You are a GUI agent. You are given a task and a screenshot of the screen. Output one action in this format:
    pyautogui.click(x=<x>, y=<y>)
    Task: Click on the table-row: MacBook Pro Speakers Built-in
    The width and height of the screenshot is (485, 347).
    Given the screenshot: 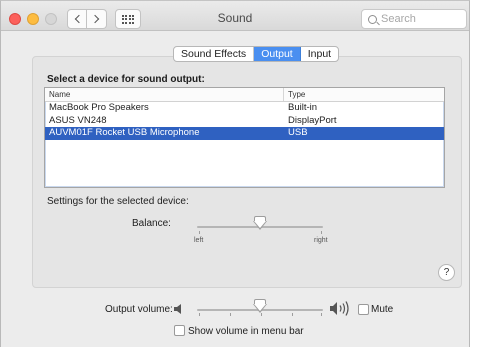 What is the action you would take?
    pyautogui.click(x=244, y=108)
    